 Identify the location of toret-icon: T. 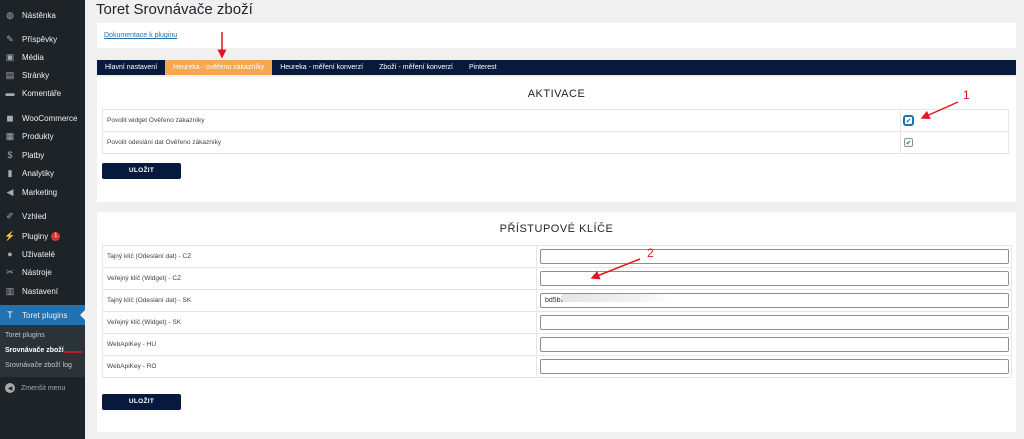
(10, 315).